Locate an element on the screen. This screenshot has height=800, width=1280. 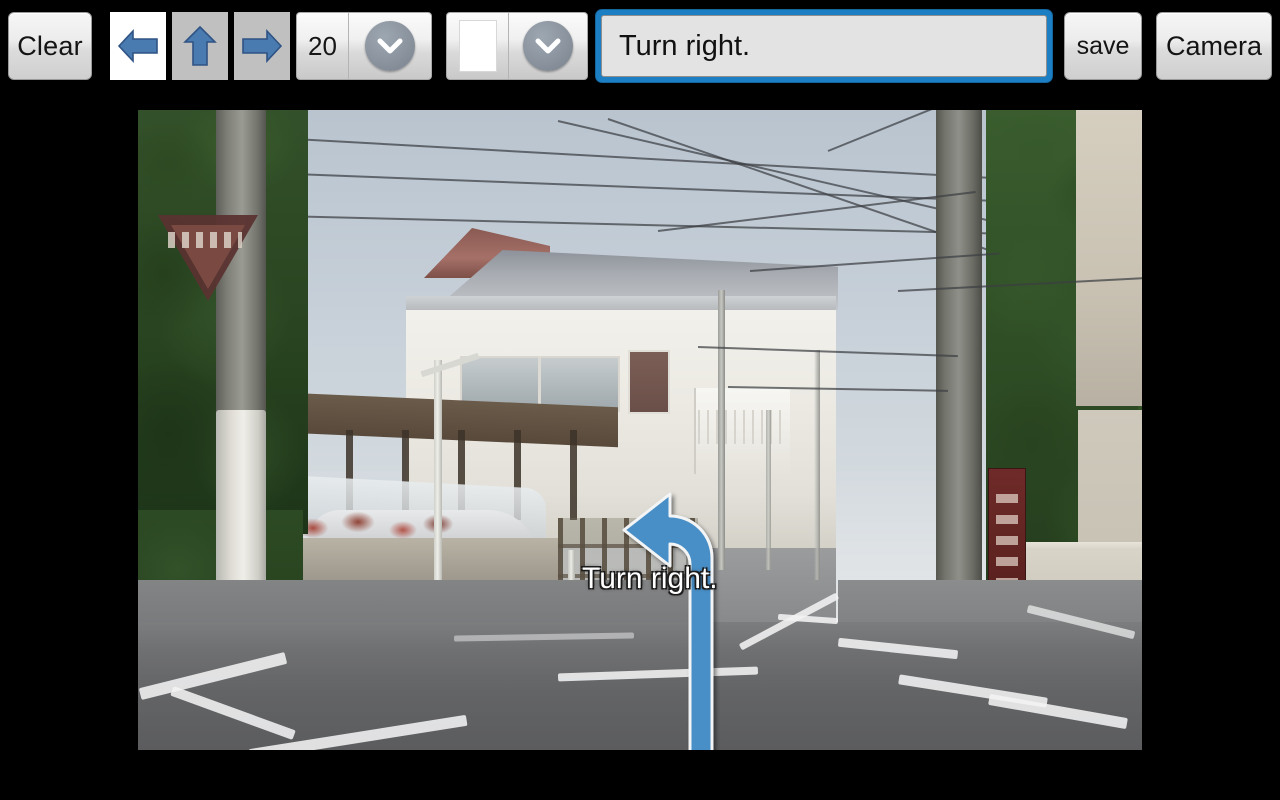
font-size-spinner: 20 is located at coordinates (364, 46).